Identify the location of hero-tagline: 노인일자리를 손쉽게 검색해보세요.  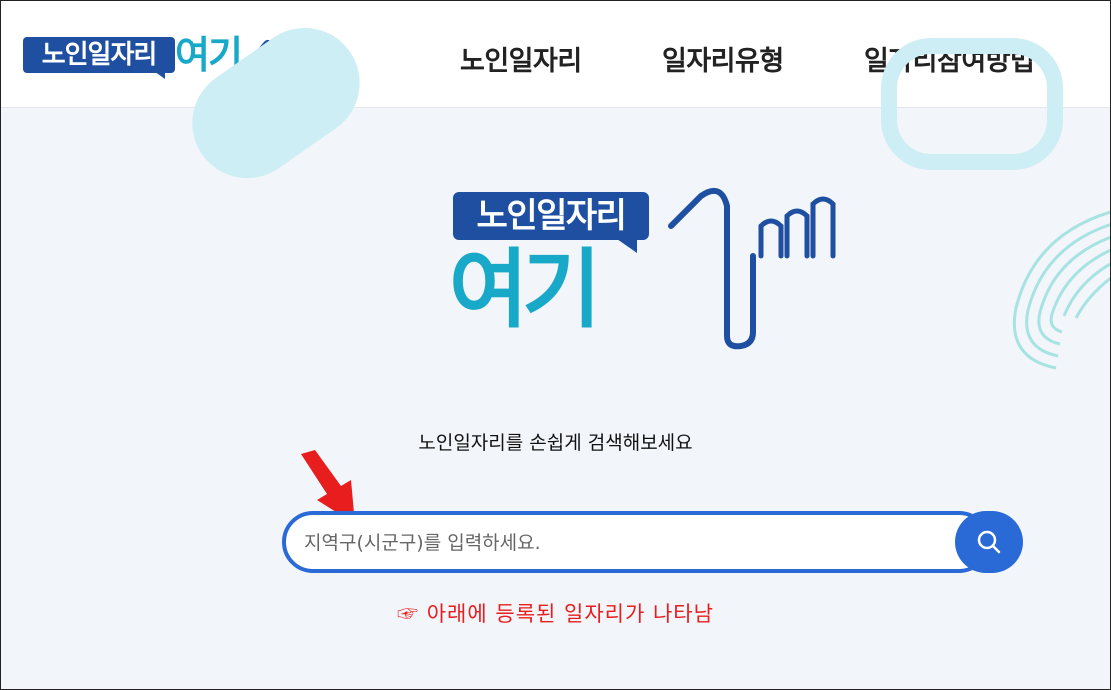
(555, 443).